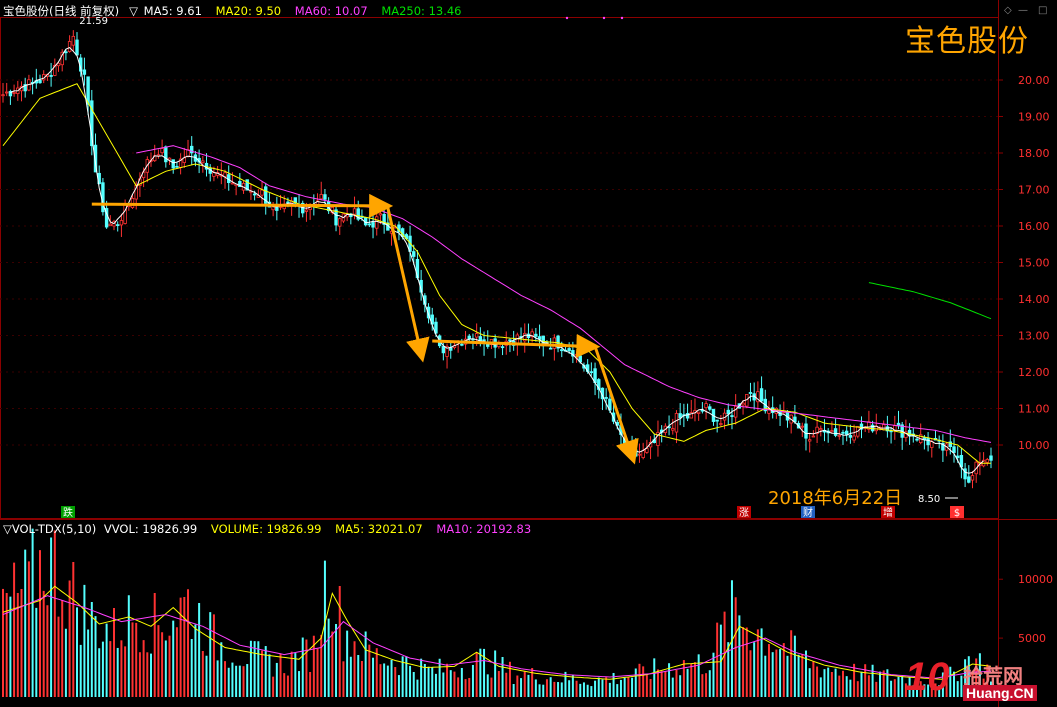 The width and height of the screenshot is (1057, 707). What do you see at coordinates (266, 529) in the screenshot?
I see `volume-label: VOLUME: 19826.99` at bounding box center [266, 529].